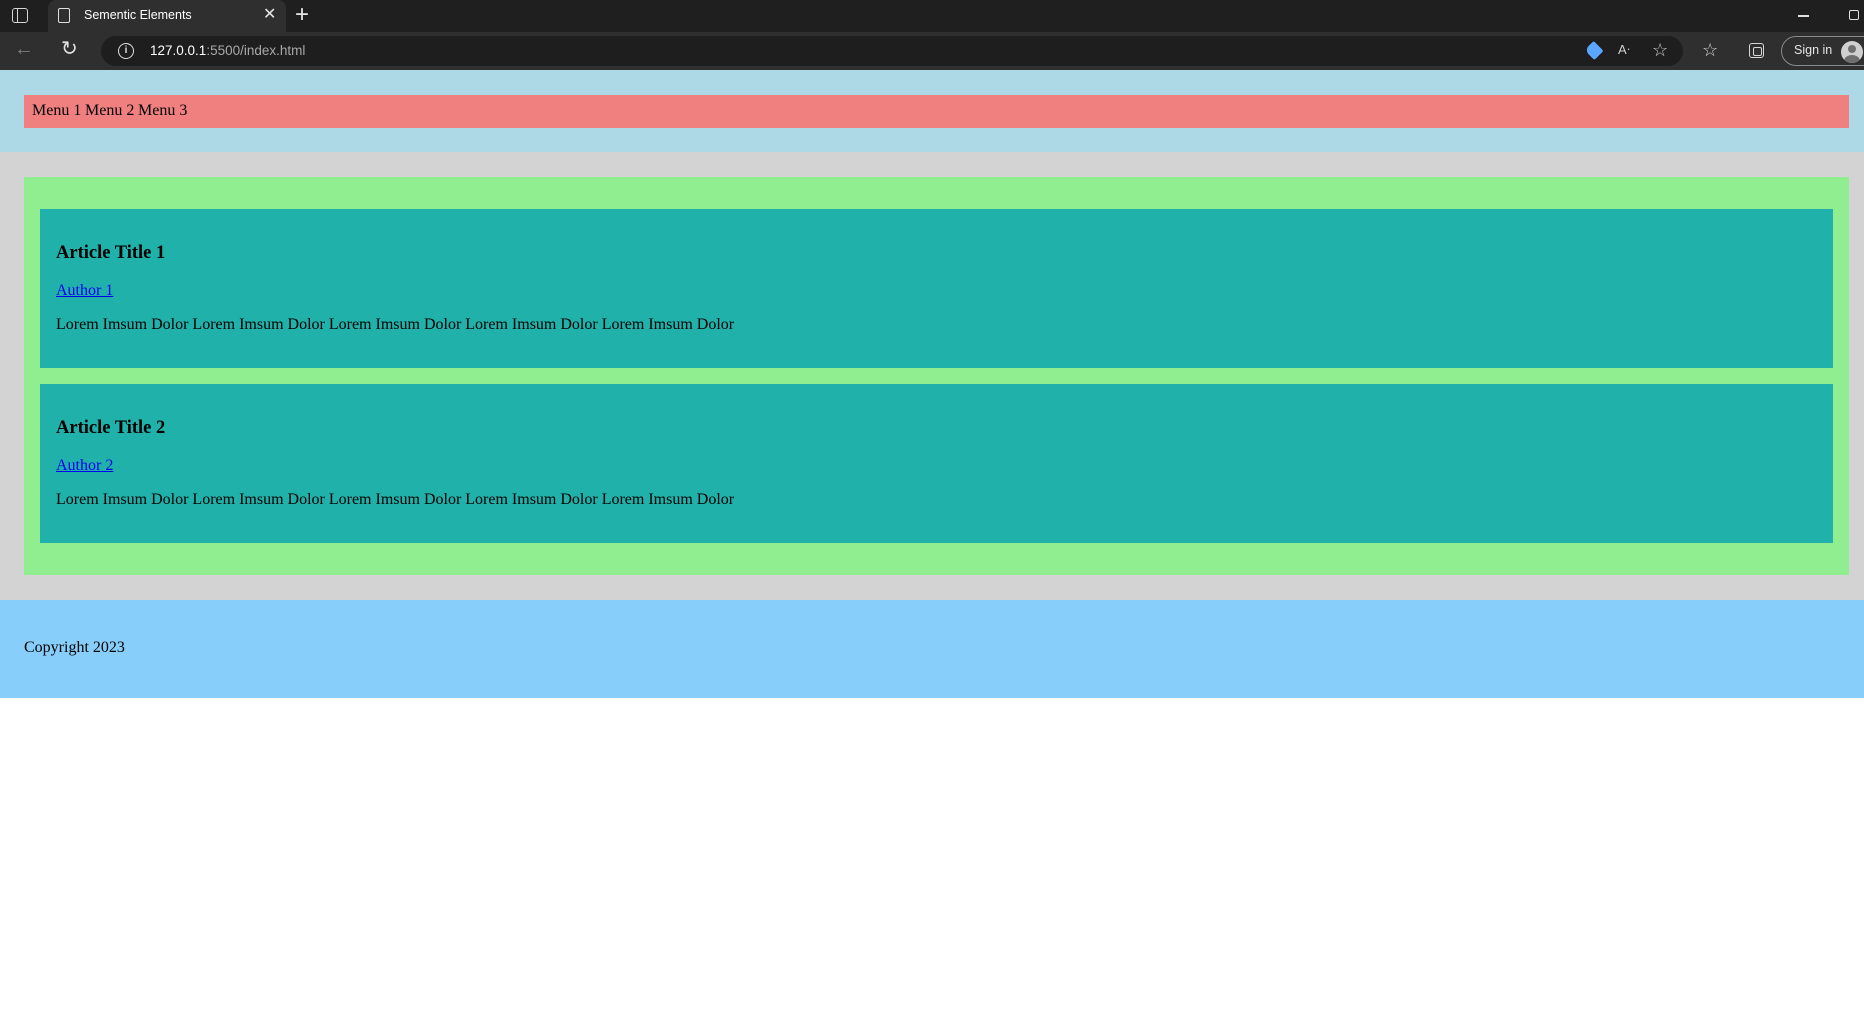 This screenshot has width=1864, height=1020. What do you see at coordinates (1813, 50) in the screenshot?
I see `sign-in-label: Sign in` at bounding box center [1813, 50].